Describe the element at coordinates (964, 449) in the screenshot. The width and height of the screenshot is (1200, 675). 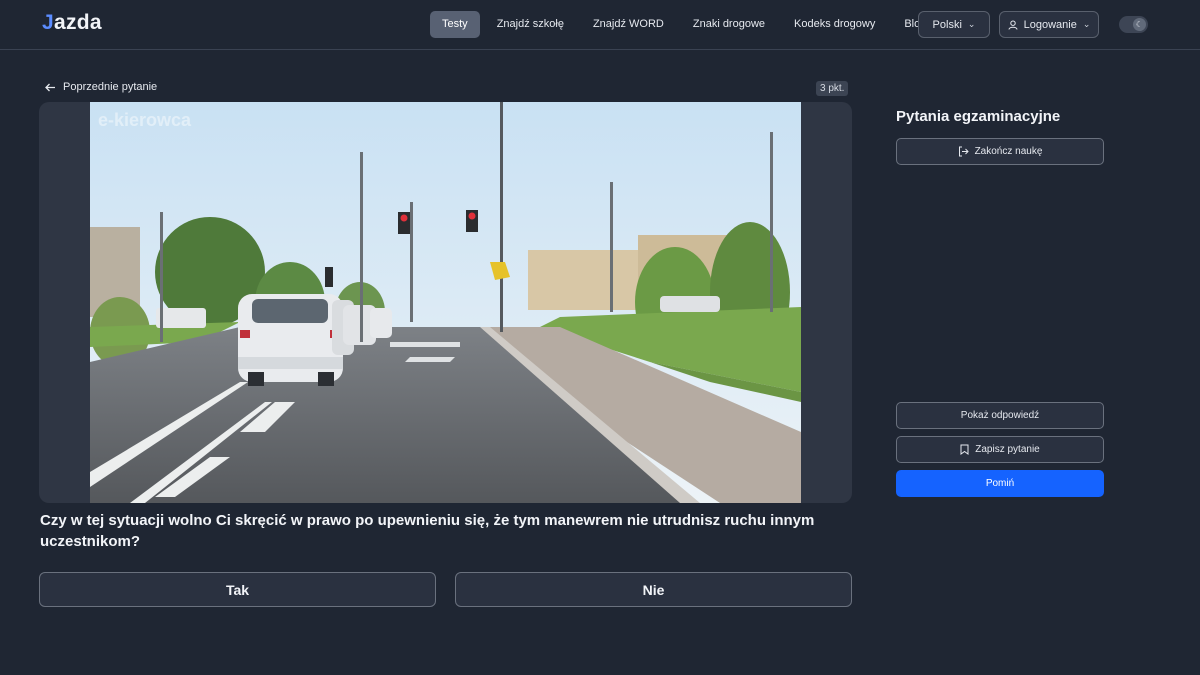
I see `bookmark-icon` at that location.